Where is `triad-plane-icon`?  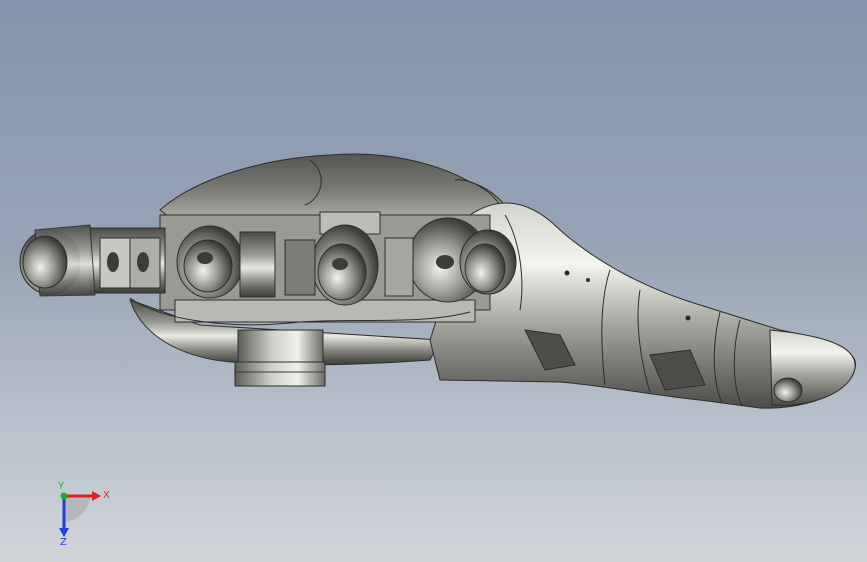 triad-plane-icon is located at coordinates (77, 509).